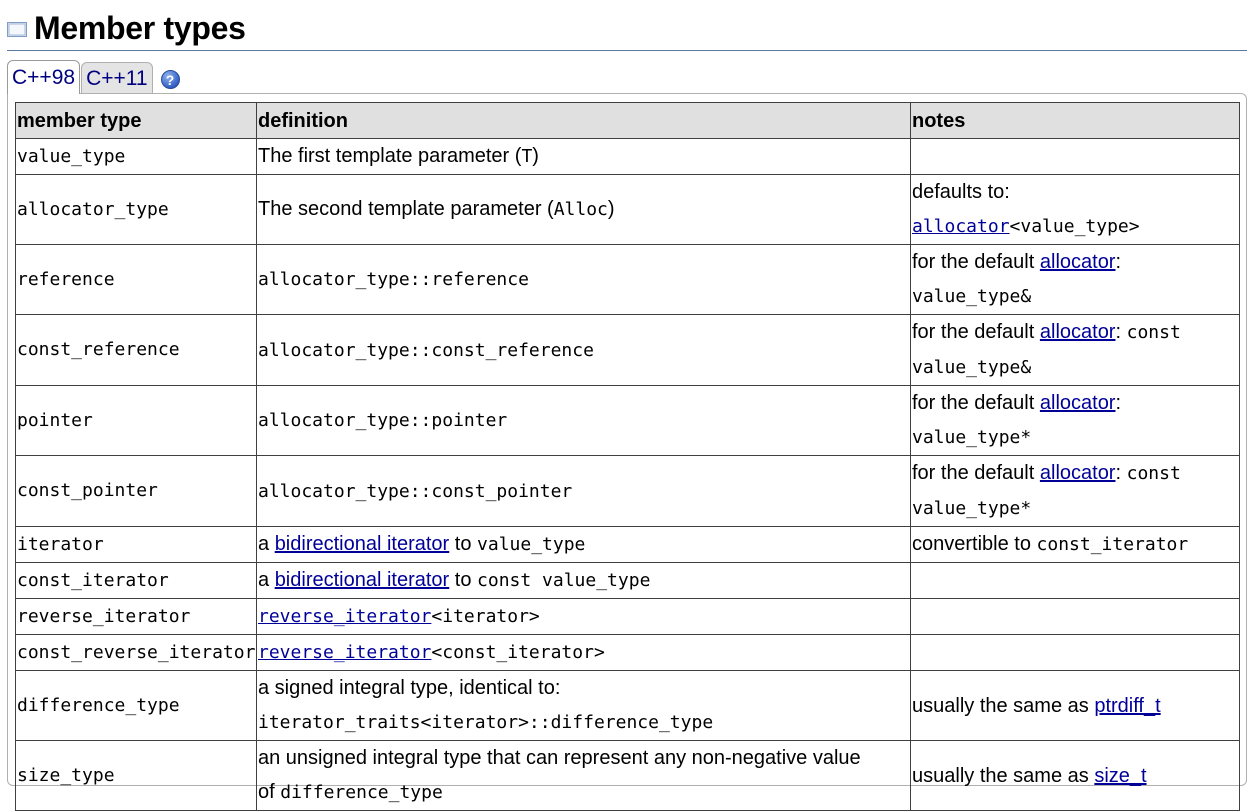 The height and width of the screenshot is (811, 1251). Describe the element at coordinates (1074, 226) in the screenshot. I see `notes-code: <value_type>` at that location.